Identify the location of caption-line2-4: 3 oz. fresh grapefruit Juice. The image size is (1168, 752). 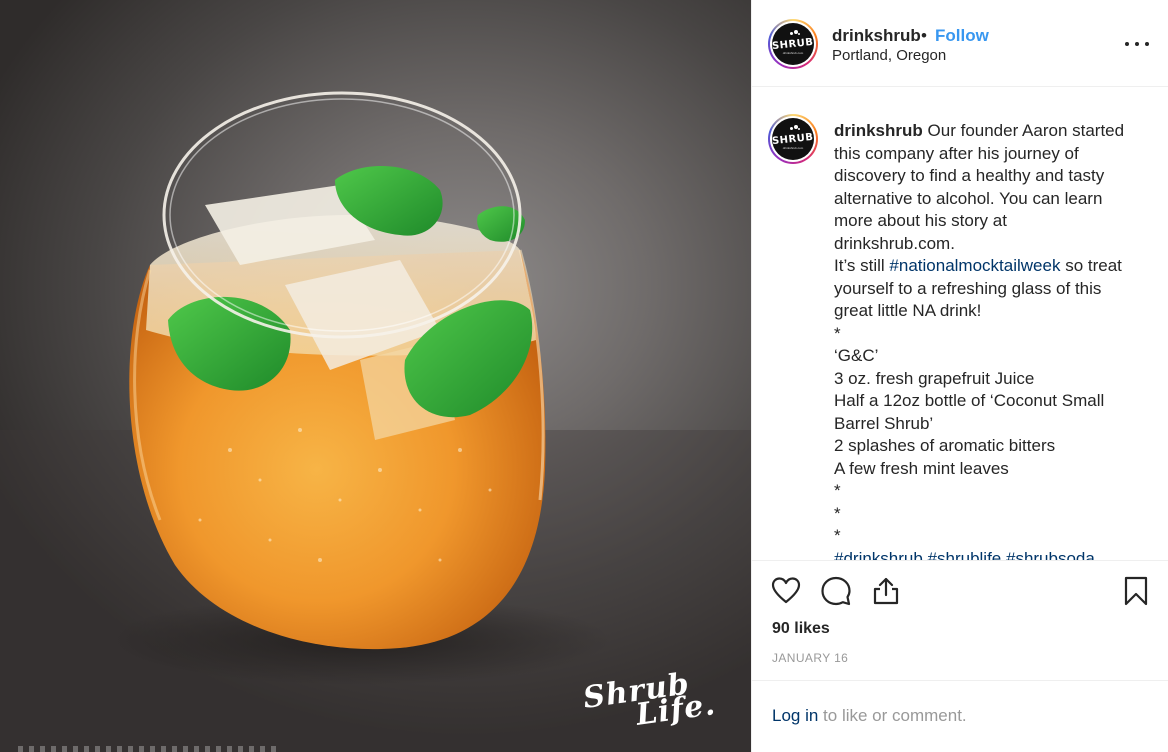
(934, 378).